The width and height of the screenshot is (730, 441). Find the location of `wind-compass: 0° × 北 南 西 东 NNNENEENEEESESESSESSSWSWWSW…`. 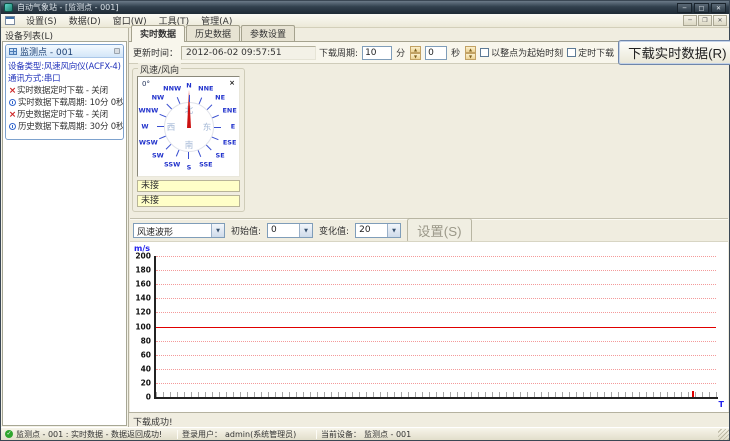

wind-compass: 0° × 北 南 西 东 NNNENEENEEESESESSESSSWSWWSW… is located at coordinates (188, 126).